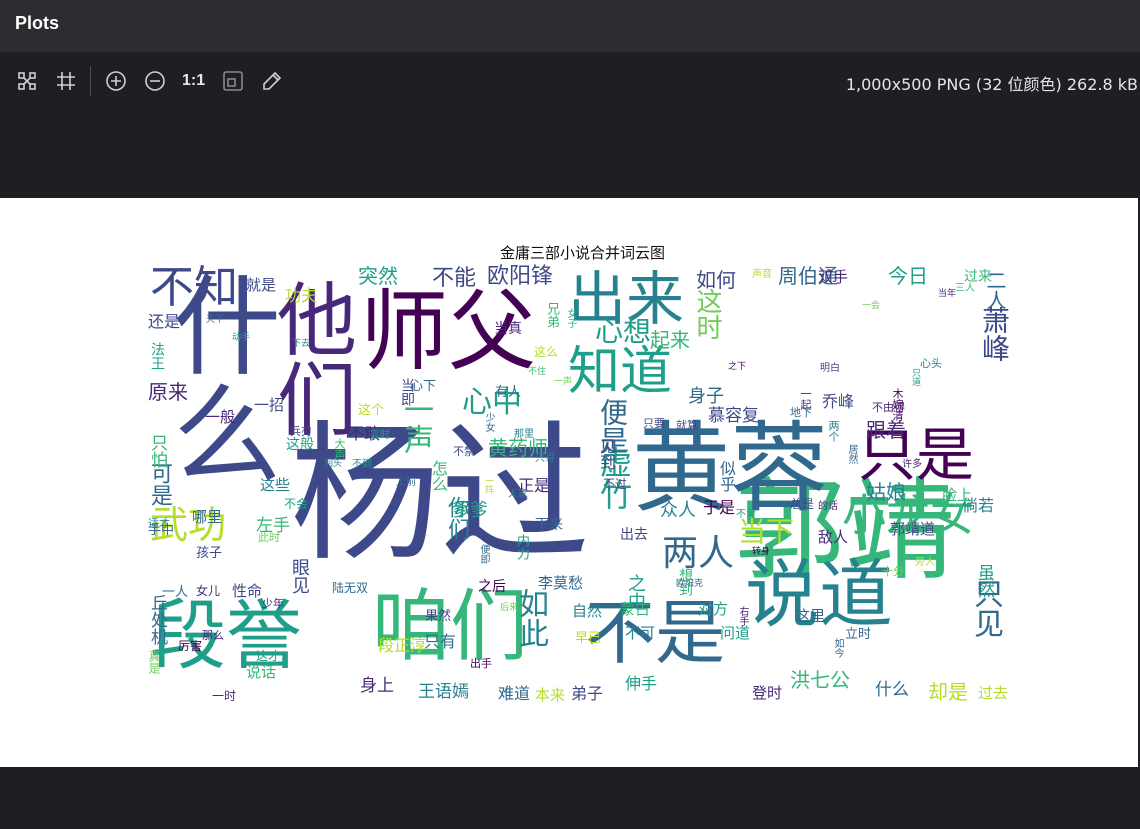 The image size is (1140, 829). Describe the element at coordinates (871, 306) in the screenshot. I see `cloud-word: 一会` at that location.